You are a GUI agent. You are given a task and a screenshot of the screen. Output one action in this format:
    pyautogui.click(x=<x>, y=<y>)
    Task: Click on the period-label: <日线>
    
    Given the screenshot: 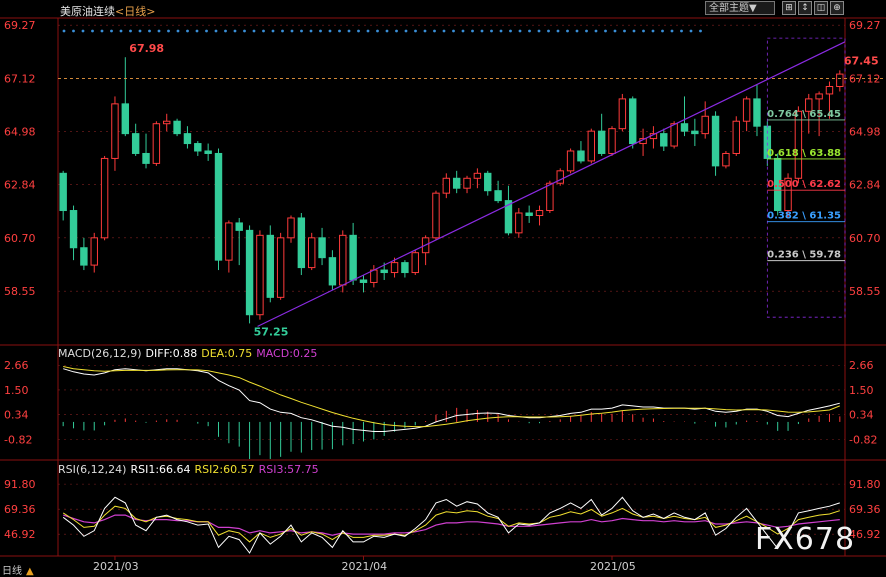 What is the action you would take?
    pyautogui.click(x=135, y=11)
    